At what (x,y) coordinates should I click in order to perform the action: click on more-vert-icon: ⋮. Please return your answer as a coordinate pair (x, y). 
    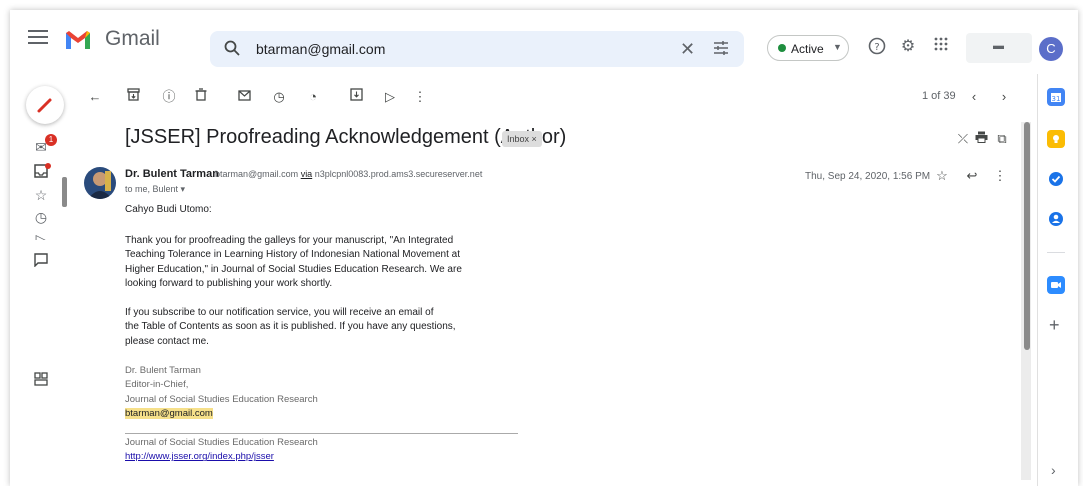
    Looking at the image, I should click on (420, 97).